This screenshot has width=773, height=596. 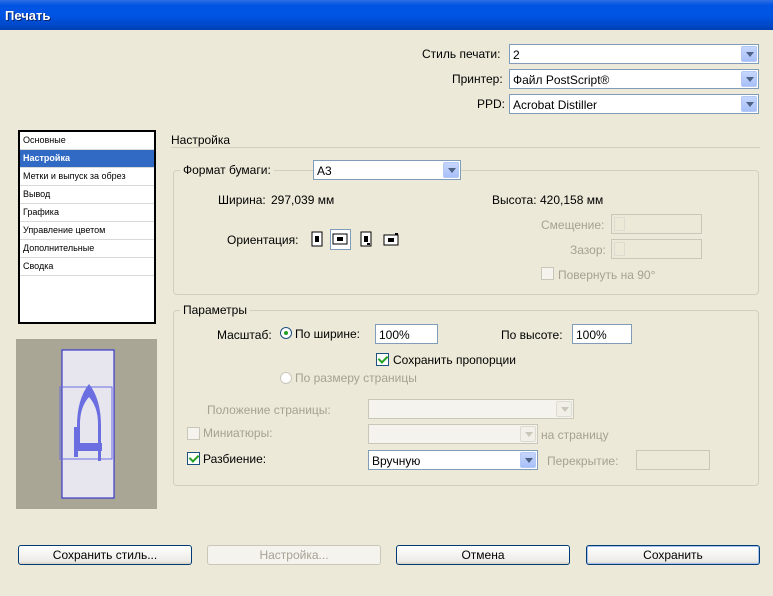 What do you see at coordinates (269, 410) in the screenshot?
I see `page-position-label: Положение страницы:` at bounding box center [269, 410].